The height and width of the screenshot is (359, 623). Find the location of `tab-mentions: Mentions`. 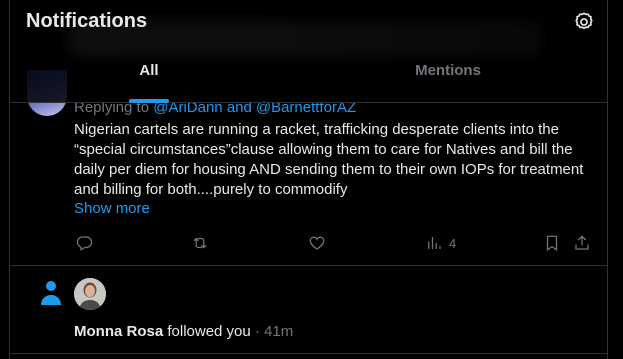

tab-mentions: Mentions is located at coordinates (448, 82).